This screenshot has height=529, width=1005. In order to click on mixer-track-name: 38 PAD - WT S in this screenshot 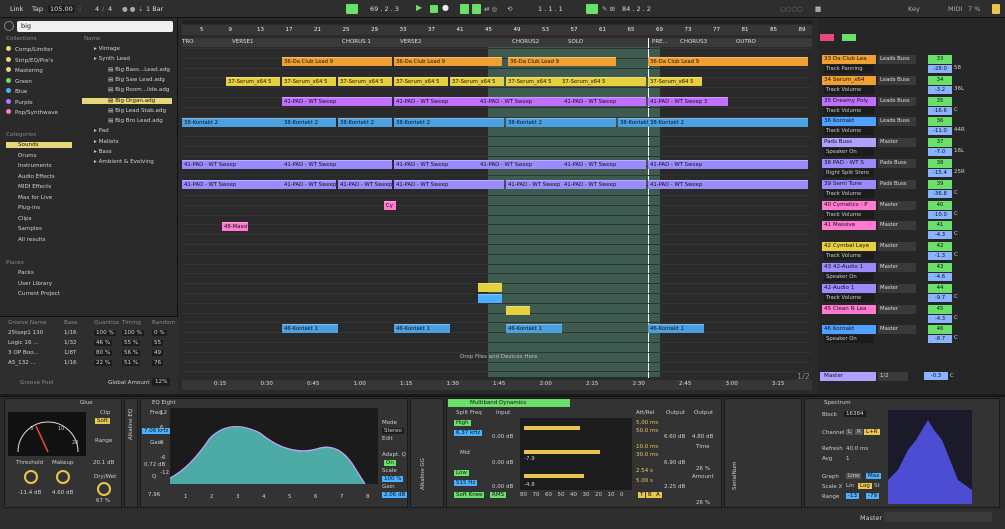, I will do `click(849, 163)`.